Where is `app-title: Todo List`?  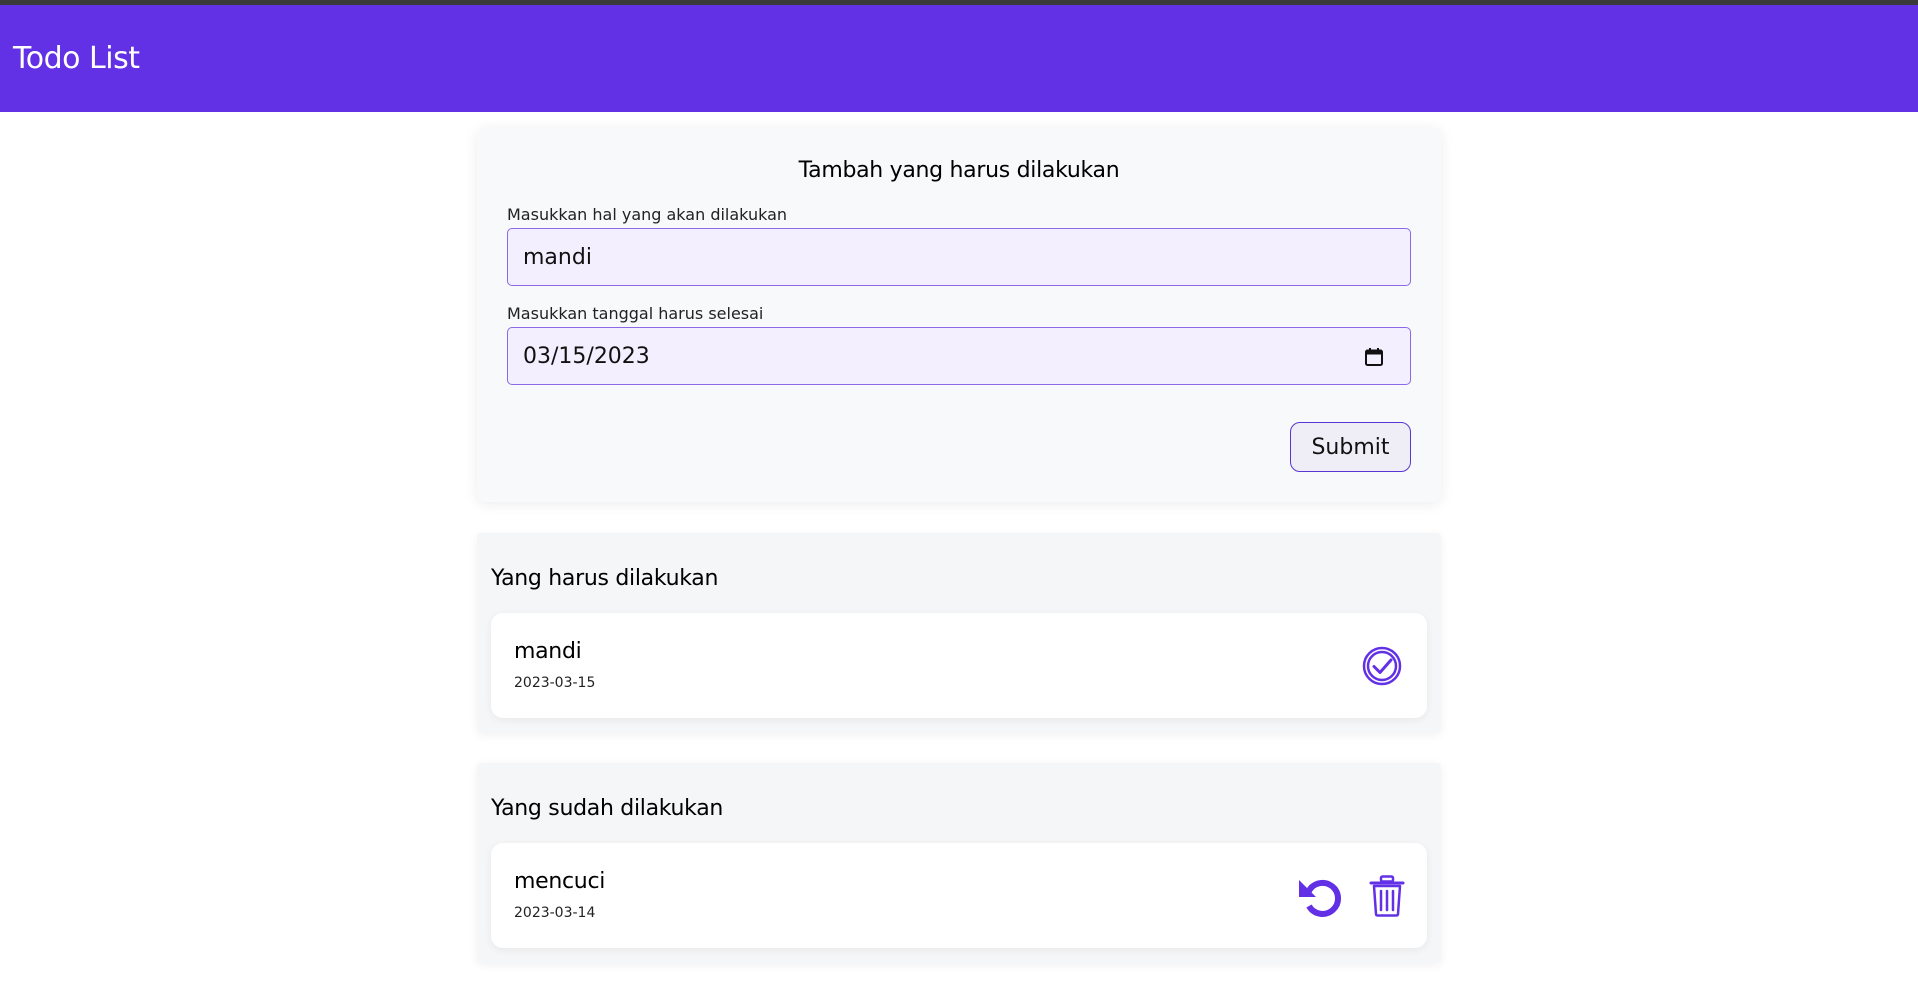 app-title: Todo List is located at coordinates (76, 58).